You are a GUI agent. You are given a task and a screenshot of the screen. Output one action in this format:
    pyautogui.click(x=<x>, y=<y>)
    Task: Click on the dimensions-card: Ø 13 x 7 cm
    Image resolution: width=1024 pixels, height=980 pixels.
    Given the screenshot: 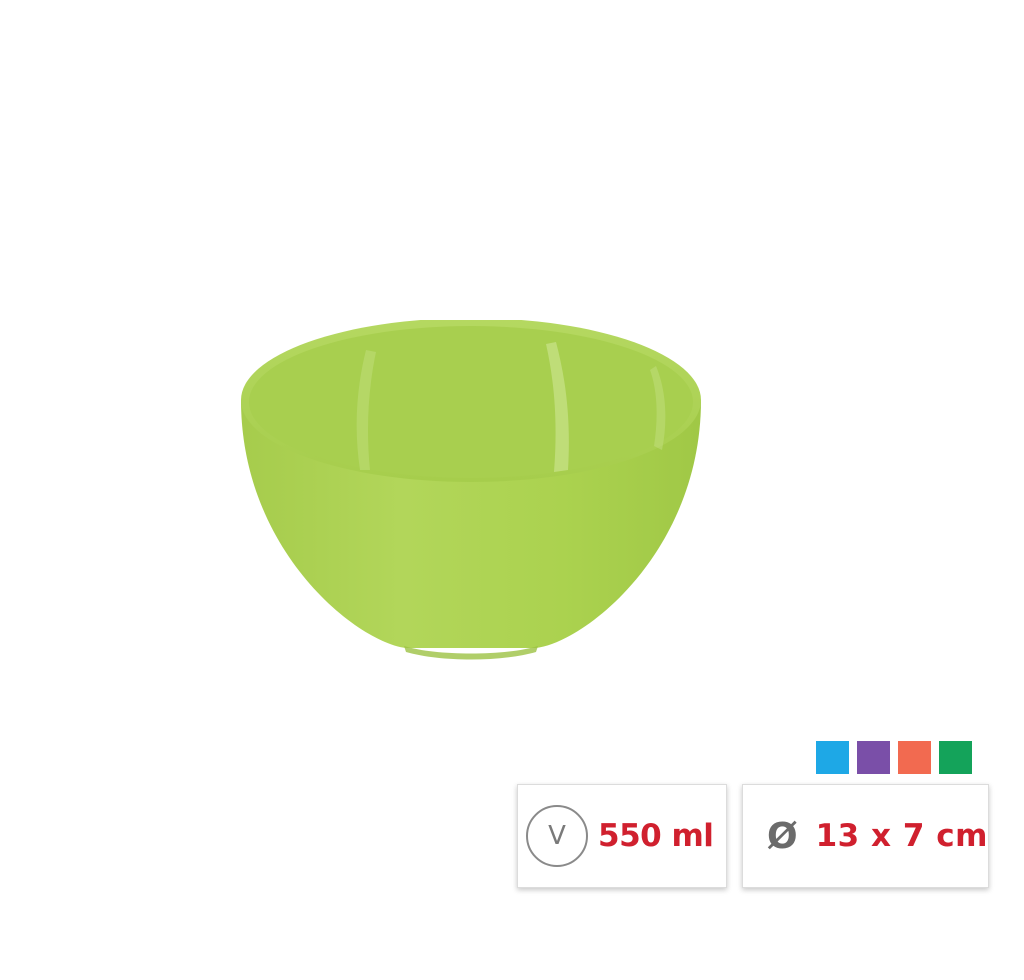 What is the action you would take?
    pyautogui.click(x=865, y=836)
    